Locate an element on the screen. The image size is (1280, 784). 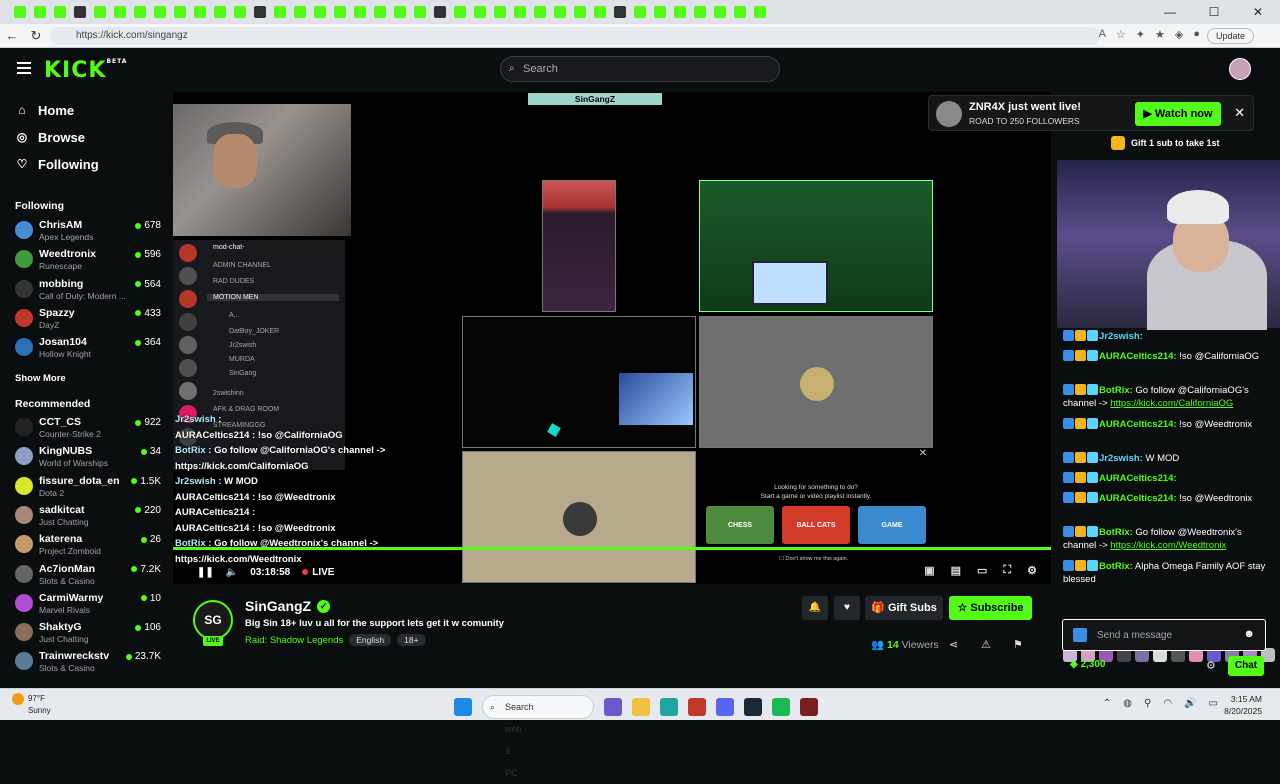
pip-icon: ▤ is located at coordinates (956, 570).